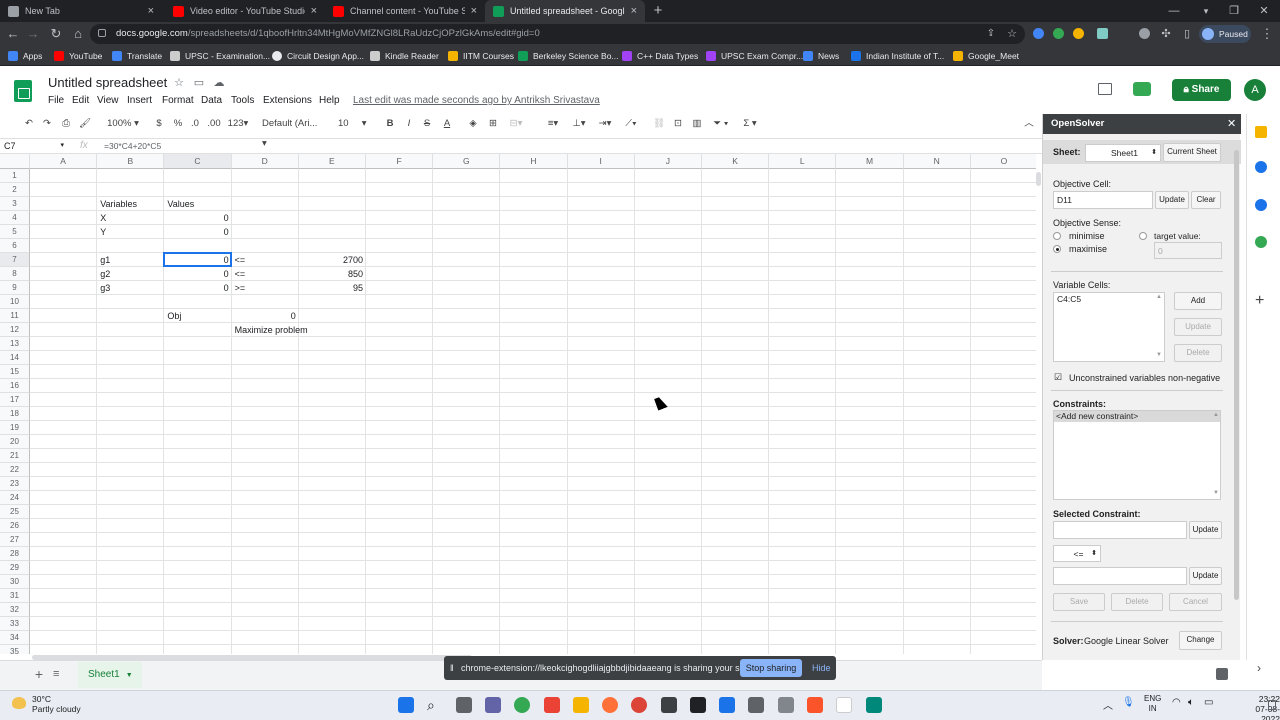 This screenshot has width=1280, height=720. Describe the element at coordinates (235, 204) in the screenshot. I see `cell-c3: Values` at that location.